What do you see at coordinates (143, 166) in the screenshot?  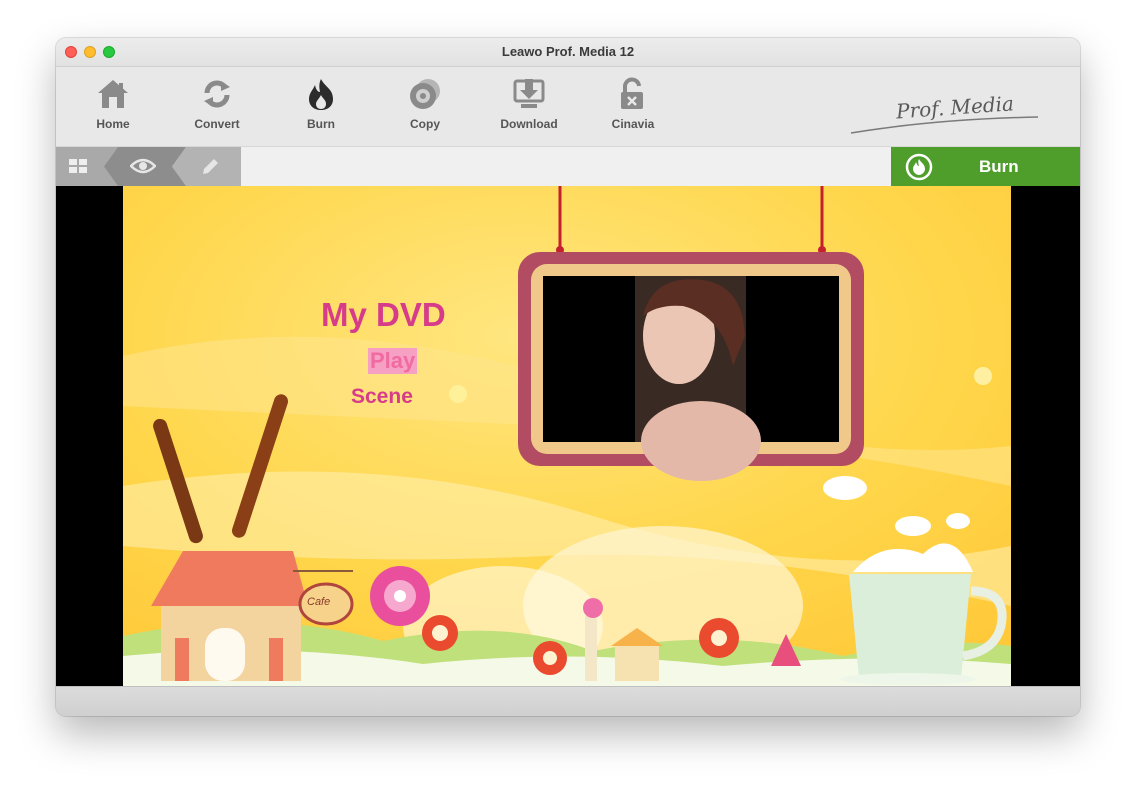 I see `preview-eye-icon` at bounding box center [143, 166].